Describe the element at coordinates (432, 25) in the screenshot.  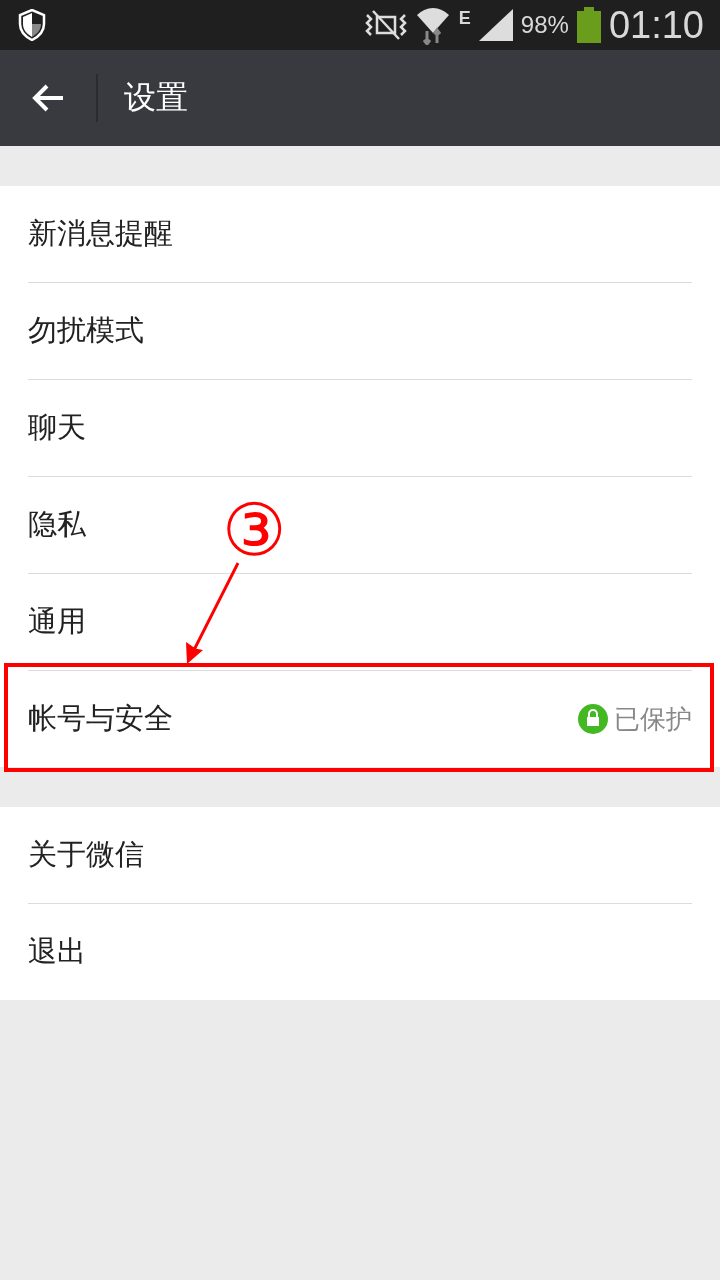
I see `wifi-icon` at that location.